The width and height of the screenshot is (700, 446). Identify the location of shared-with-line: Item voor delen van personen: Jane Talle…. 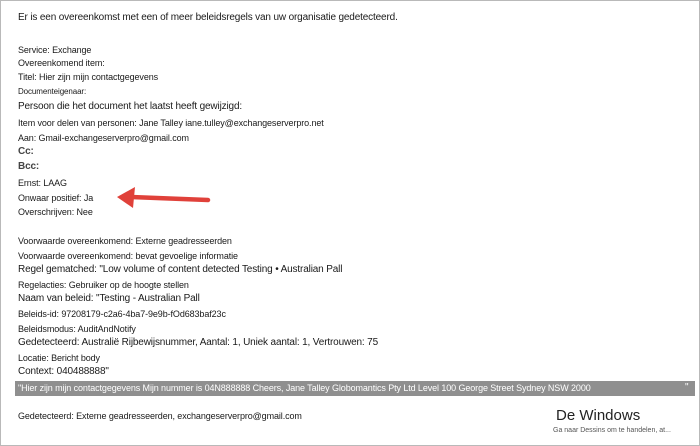
(171, 123).